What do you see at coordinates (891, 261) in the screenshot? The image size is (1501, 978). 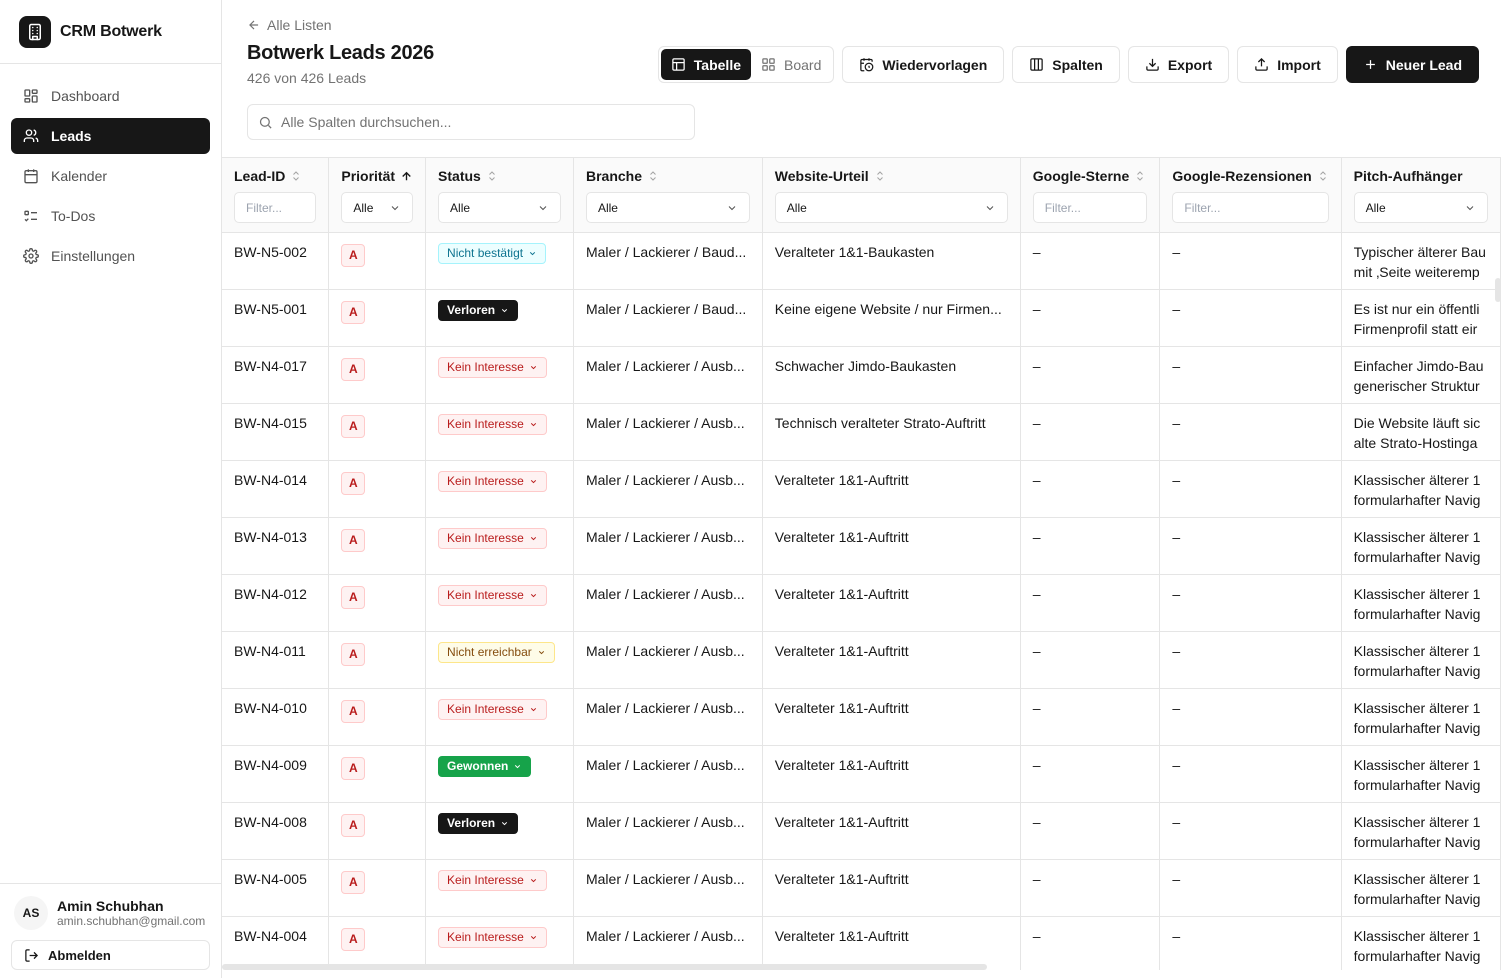 I see `urteil-cell: Veralteter 1&1-Baukasten` at bounding box center [891, 261].